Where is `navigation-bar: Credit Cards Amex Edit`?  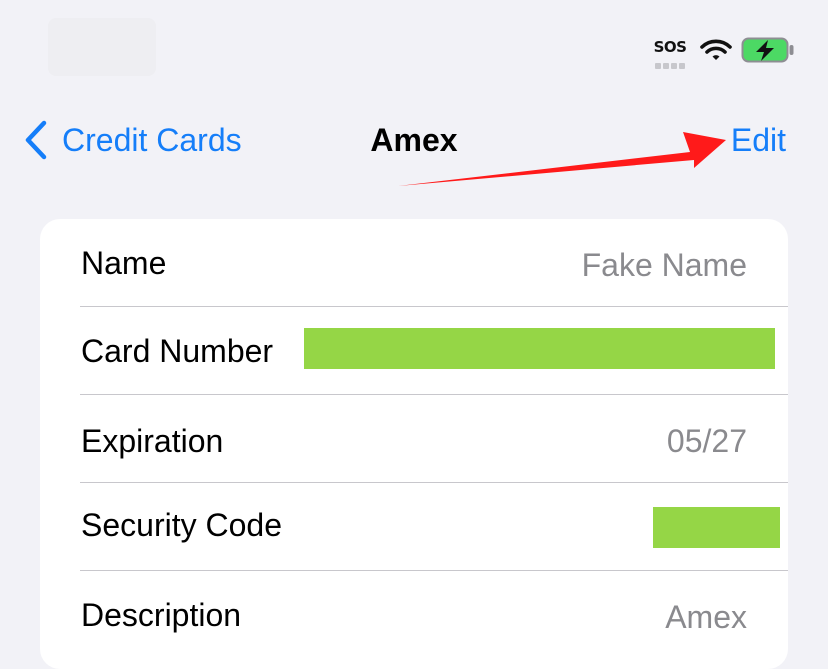
navigation-bar: Credit Cards Amex Edit is located at coordinates (414, 140).